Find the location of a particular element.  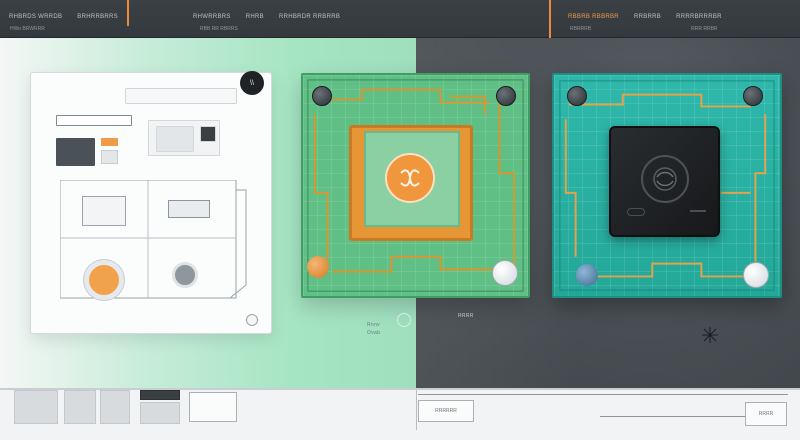

center-button: RRRRRR is located at coordinates (446, 411).